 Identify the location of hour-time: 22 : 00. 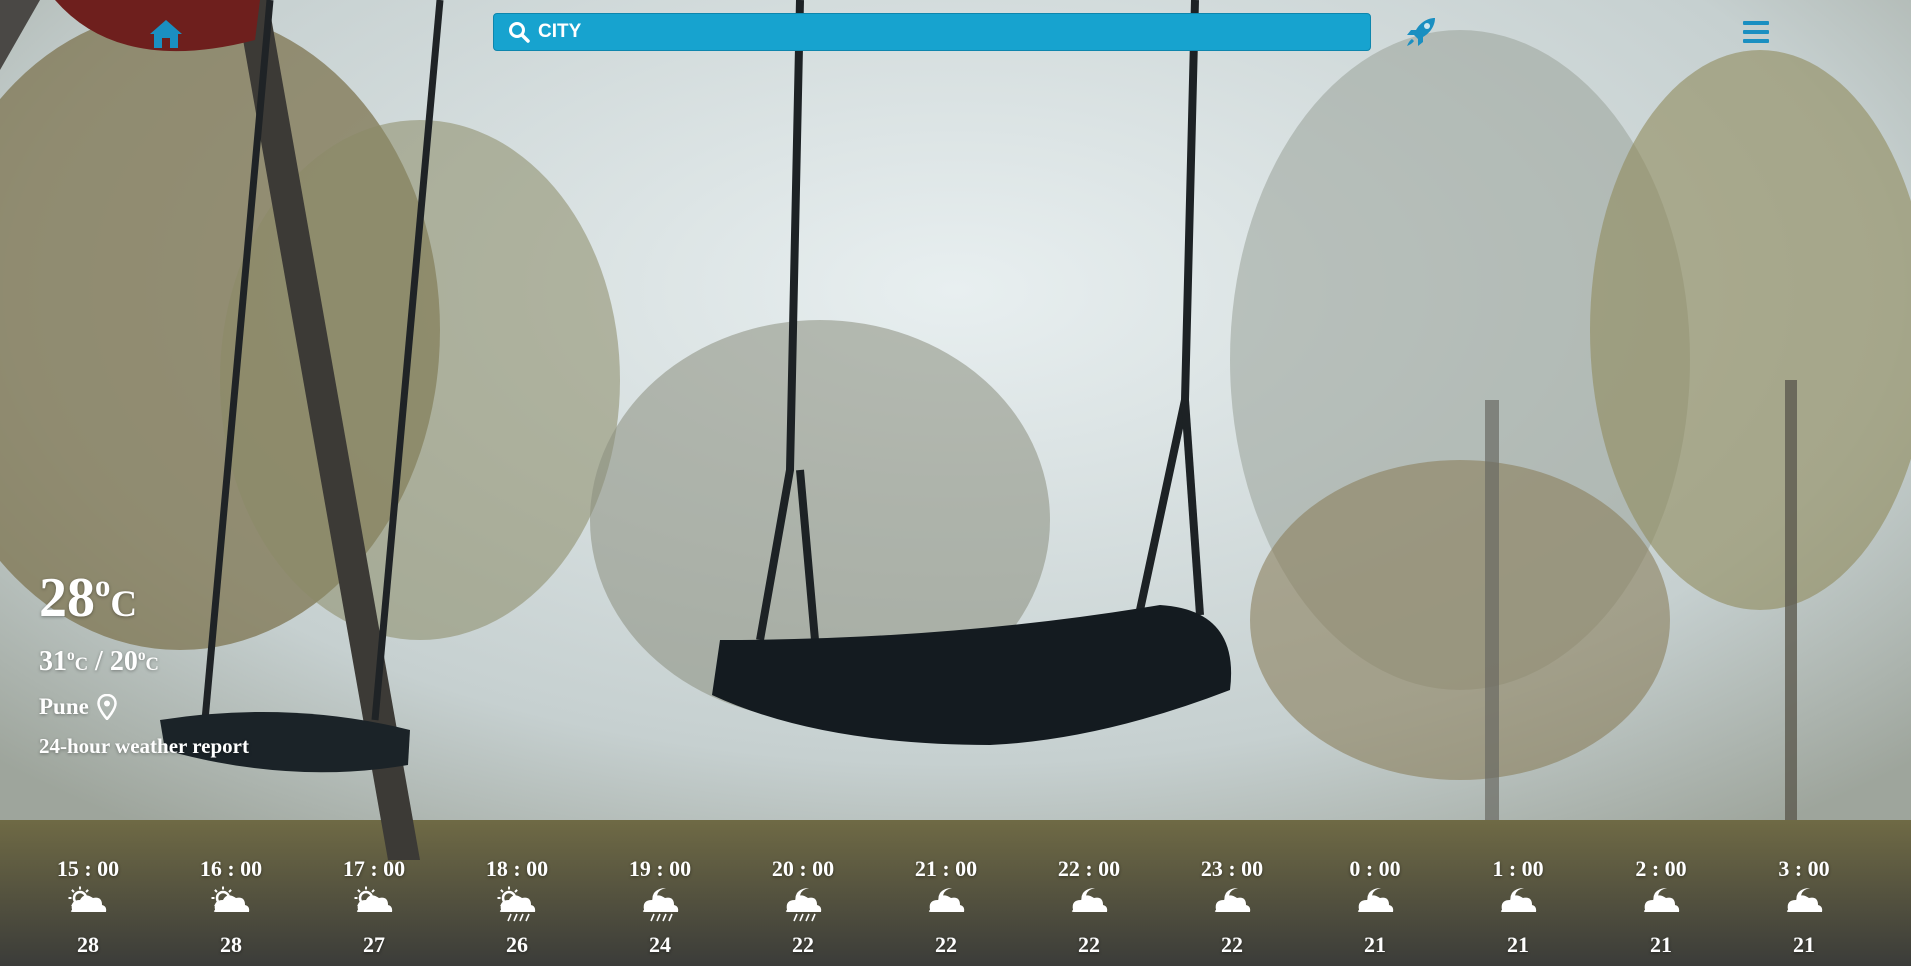
(1089, 868).